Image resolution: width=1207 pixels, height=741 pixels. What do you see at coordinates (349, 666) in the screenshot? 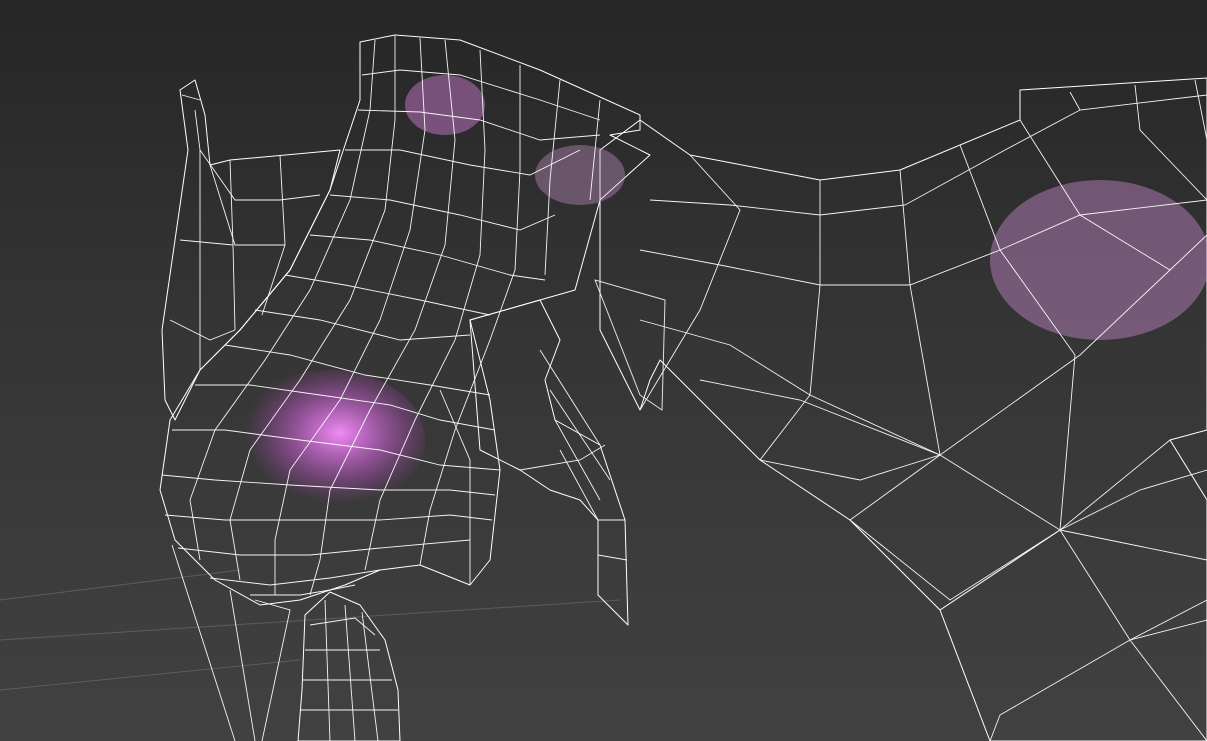
I see `upper-lip-strip-mesh` at bounding box center [349, 666].